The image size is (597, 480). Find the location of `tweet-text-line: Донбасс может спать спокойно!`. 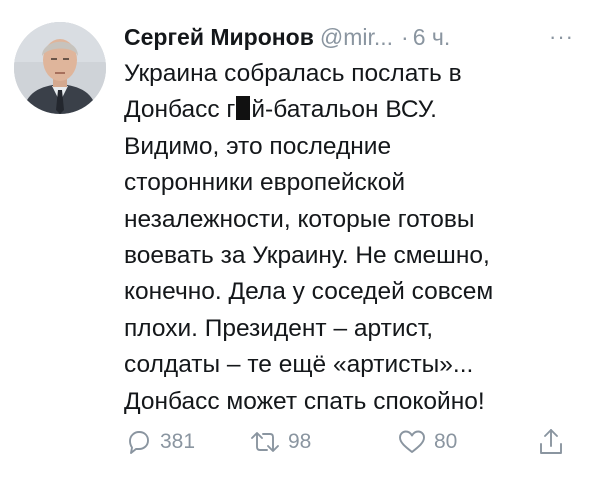

tweet-text-line: Донбасс может спать спокойно! is located at coordinates (304, 401).